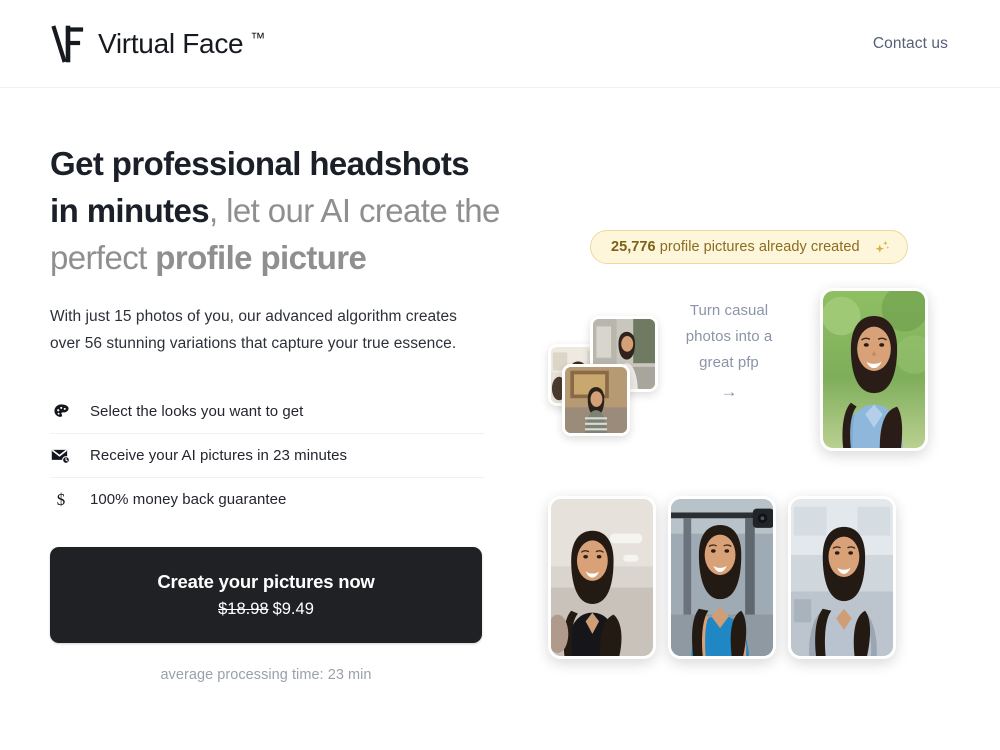  What do you see at coordinates (261, 257) in the screenshot?
I see `headline-muted-bold: profile picture` at bounding box center [261, 257].